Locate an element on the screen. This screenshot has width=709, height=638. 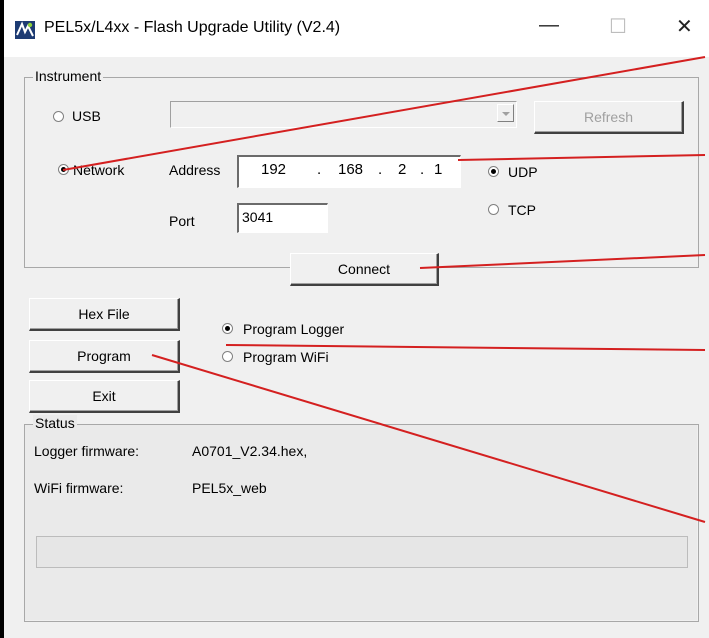
exit-button: Exit is located at coordinates (104, 396).